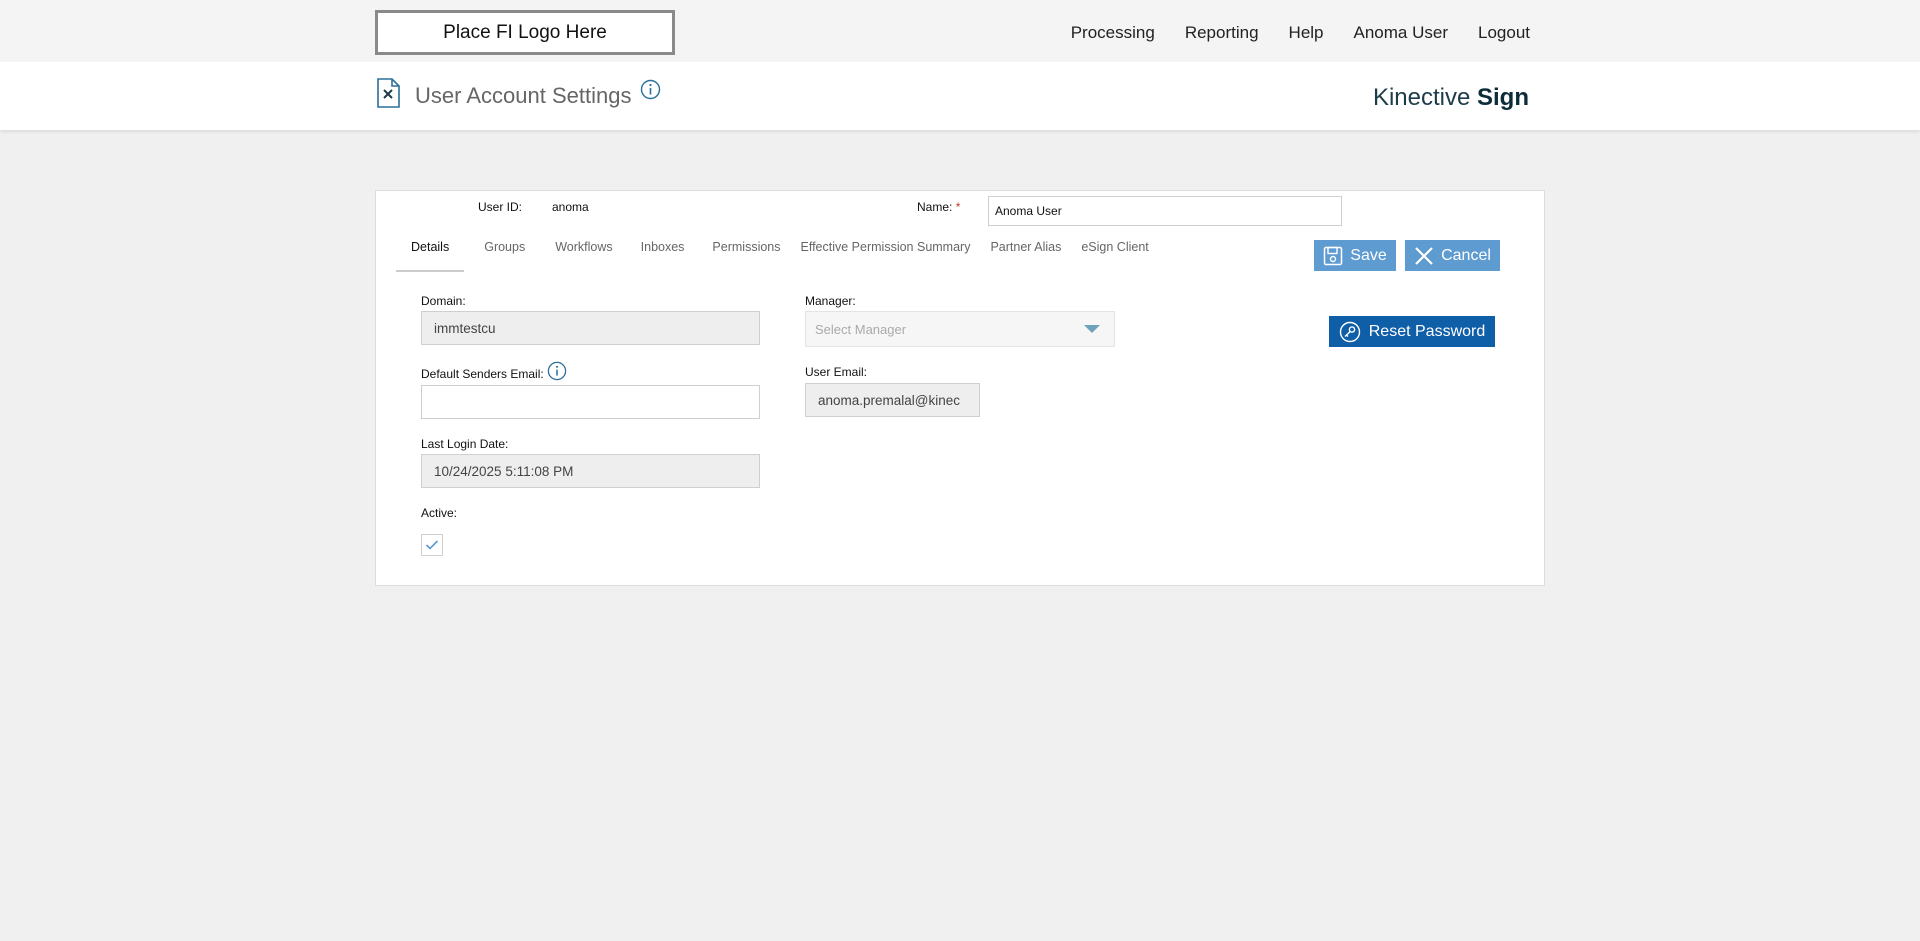 Image resolution: width=1920 pixels, height=941 pixels. I want to click on document-settings-icon, so click(388, 93).